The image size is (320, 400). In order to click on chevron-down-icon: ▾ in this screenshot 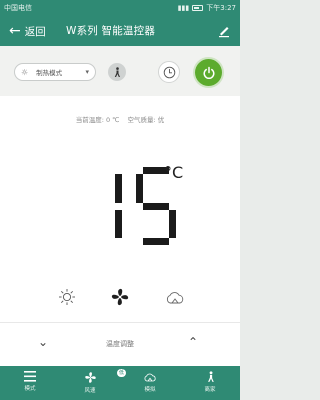, I will do `click(87, 72)`.